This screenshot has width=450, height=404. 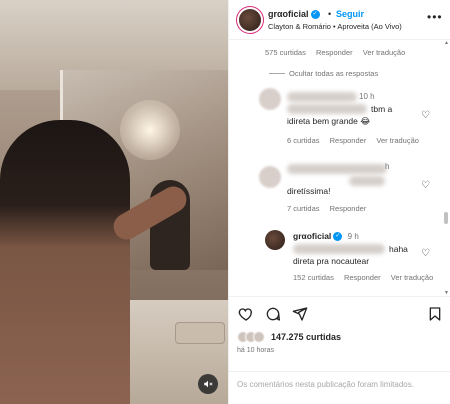 I want to click on share-button, so click(x=300, y=314).